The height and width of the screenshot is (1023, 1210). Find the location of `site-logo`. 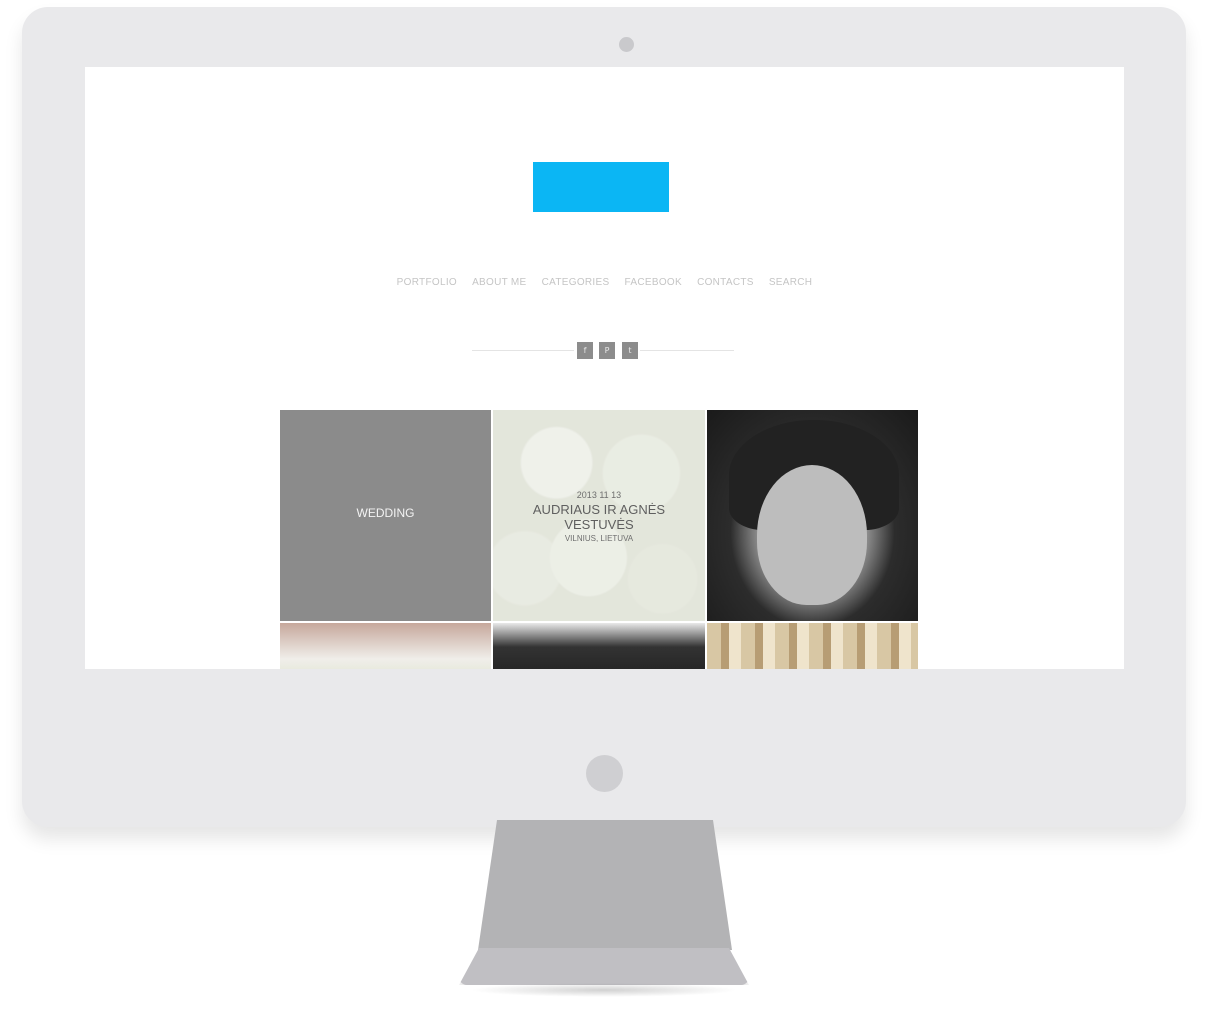

site-logo is located at coordinates (601, 187).